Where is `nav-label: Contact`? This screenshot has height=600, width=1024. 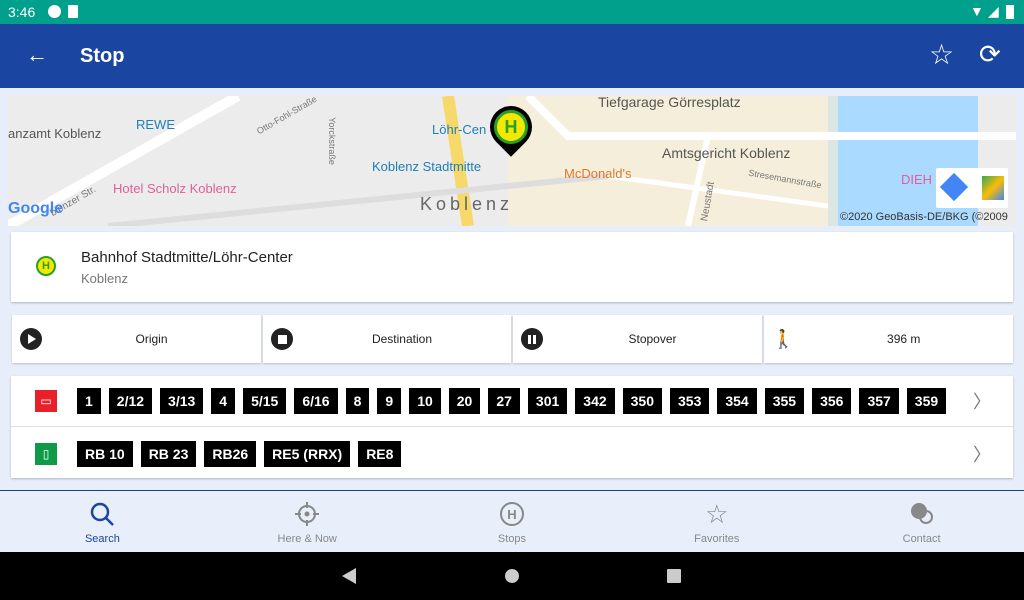 nav-label: Contact is located at coordinates (921, 539).